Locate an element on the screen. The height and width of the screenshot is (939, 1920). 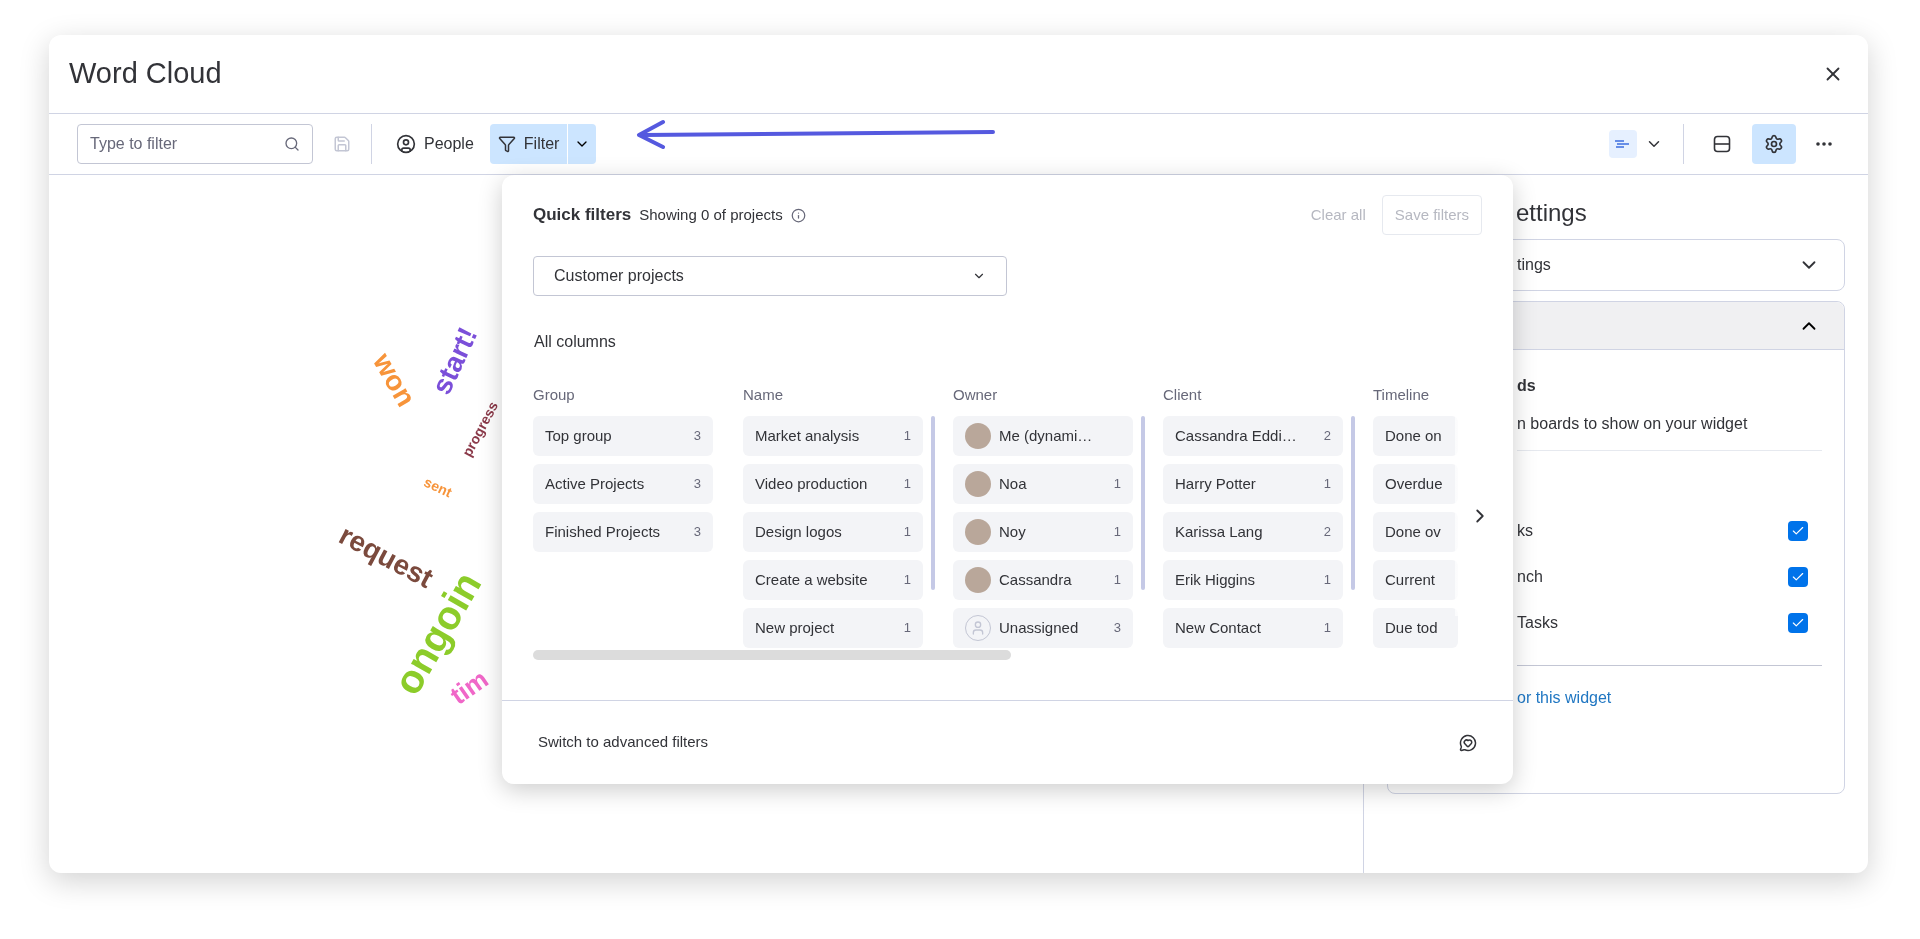
search-input: Type to filter is located at coordinates (187, 144).